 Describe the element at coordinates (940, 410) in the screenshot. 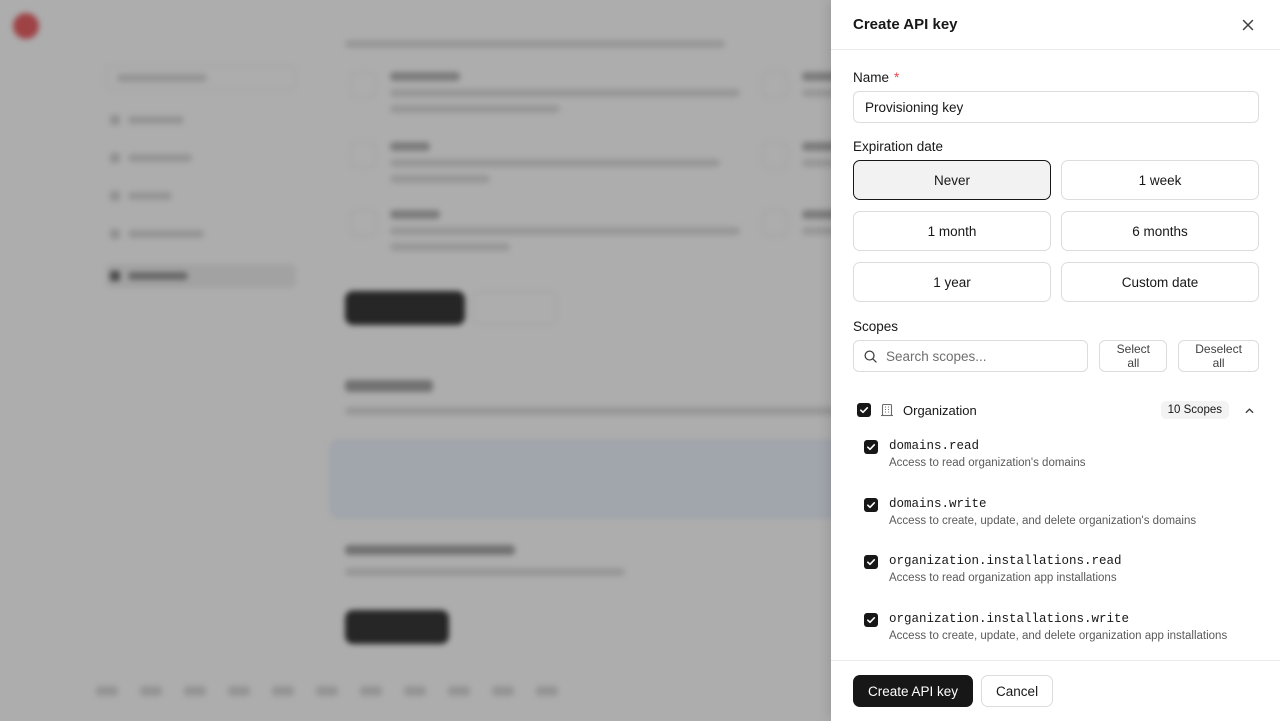

I see `group-name: Organization` at that location.